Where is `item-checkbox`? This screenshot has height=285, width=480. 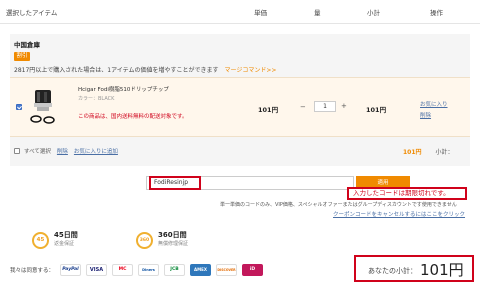 item-checkbox is located at coordinates (19, 107).